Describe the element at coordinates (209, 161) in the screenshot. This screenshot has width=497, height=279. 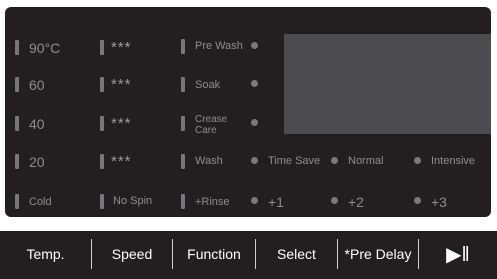
I see `function-wash-label: Wash` at that location.